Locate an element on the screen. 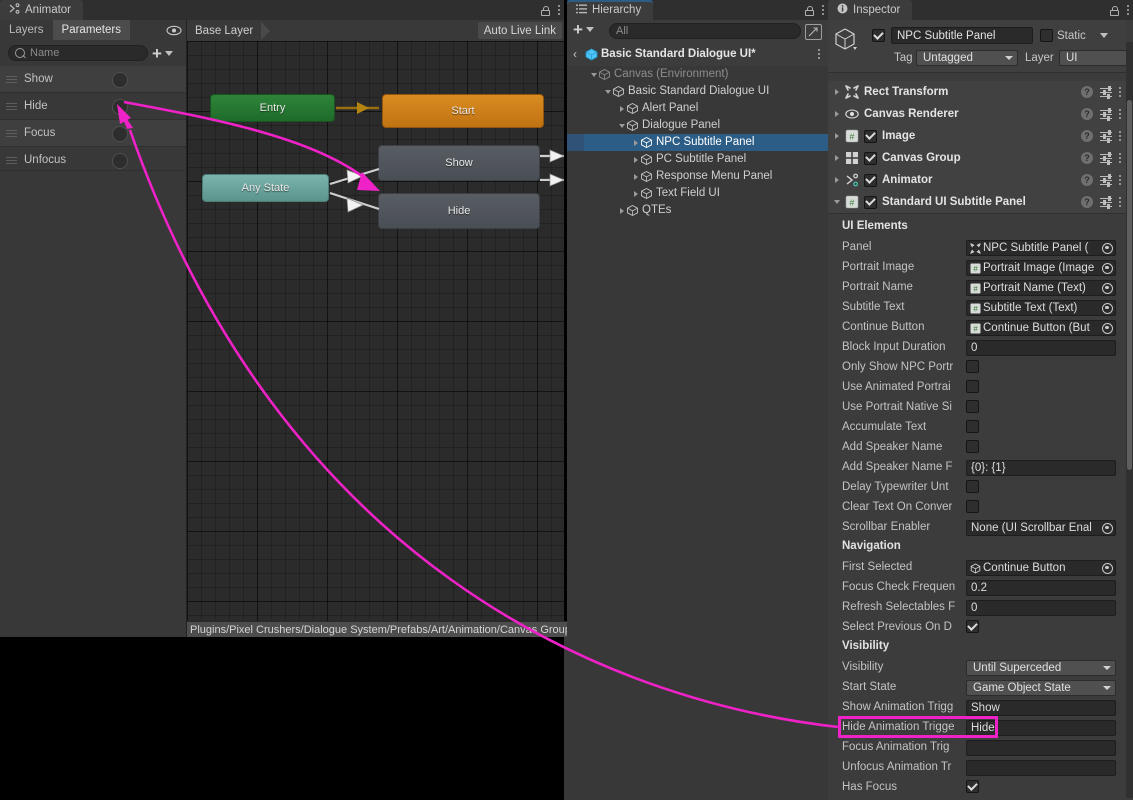  component-rect-transform: Rect Transform ? is located at coordinates (977, 92).